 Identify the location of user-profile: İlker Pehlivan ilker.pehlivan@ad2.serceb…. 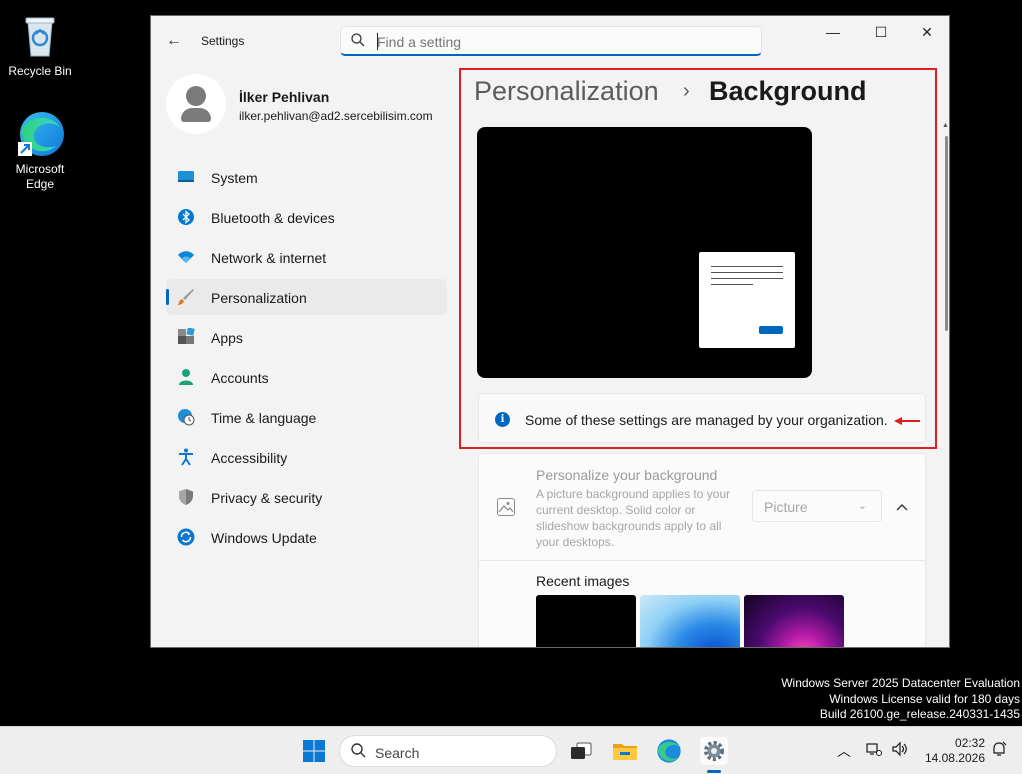
(311, 104).